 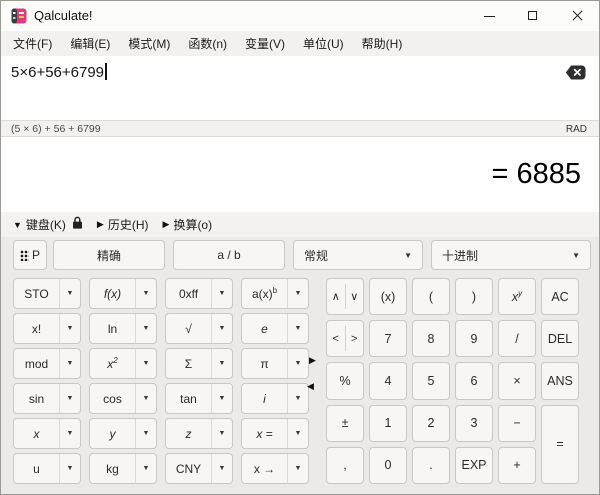 I want to click on key-digit-6: 6, so click(x=474, y=381).